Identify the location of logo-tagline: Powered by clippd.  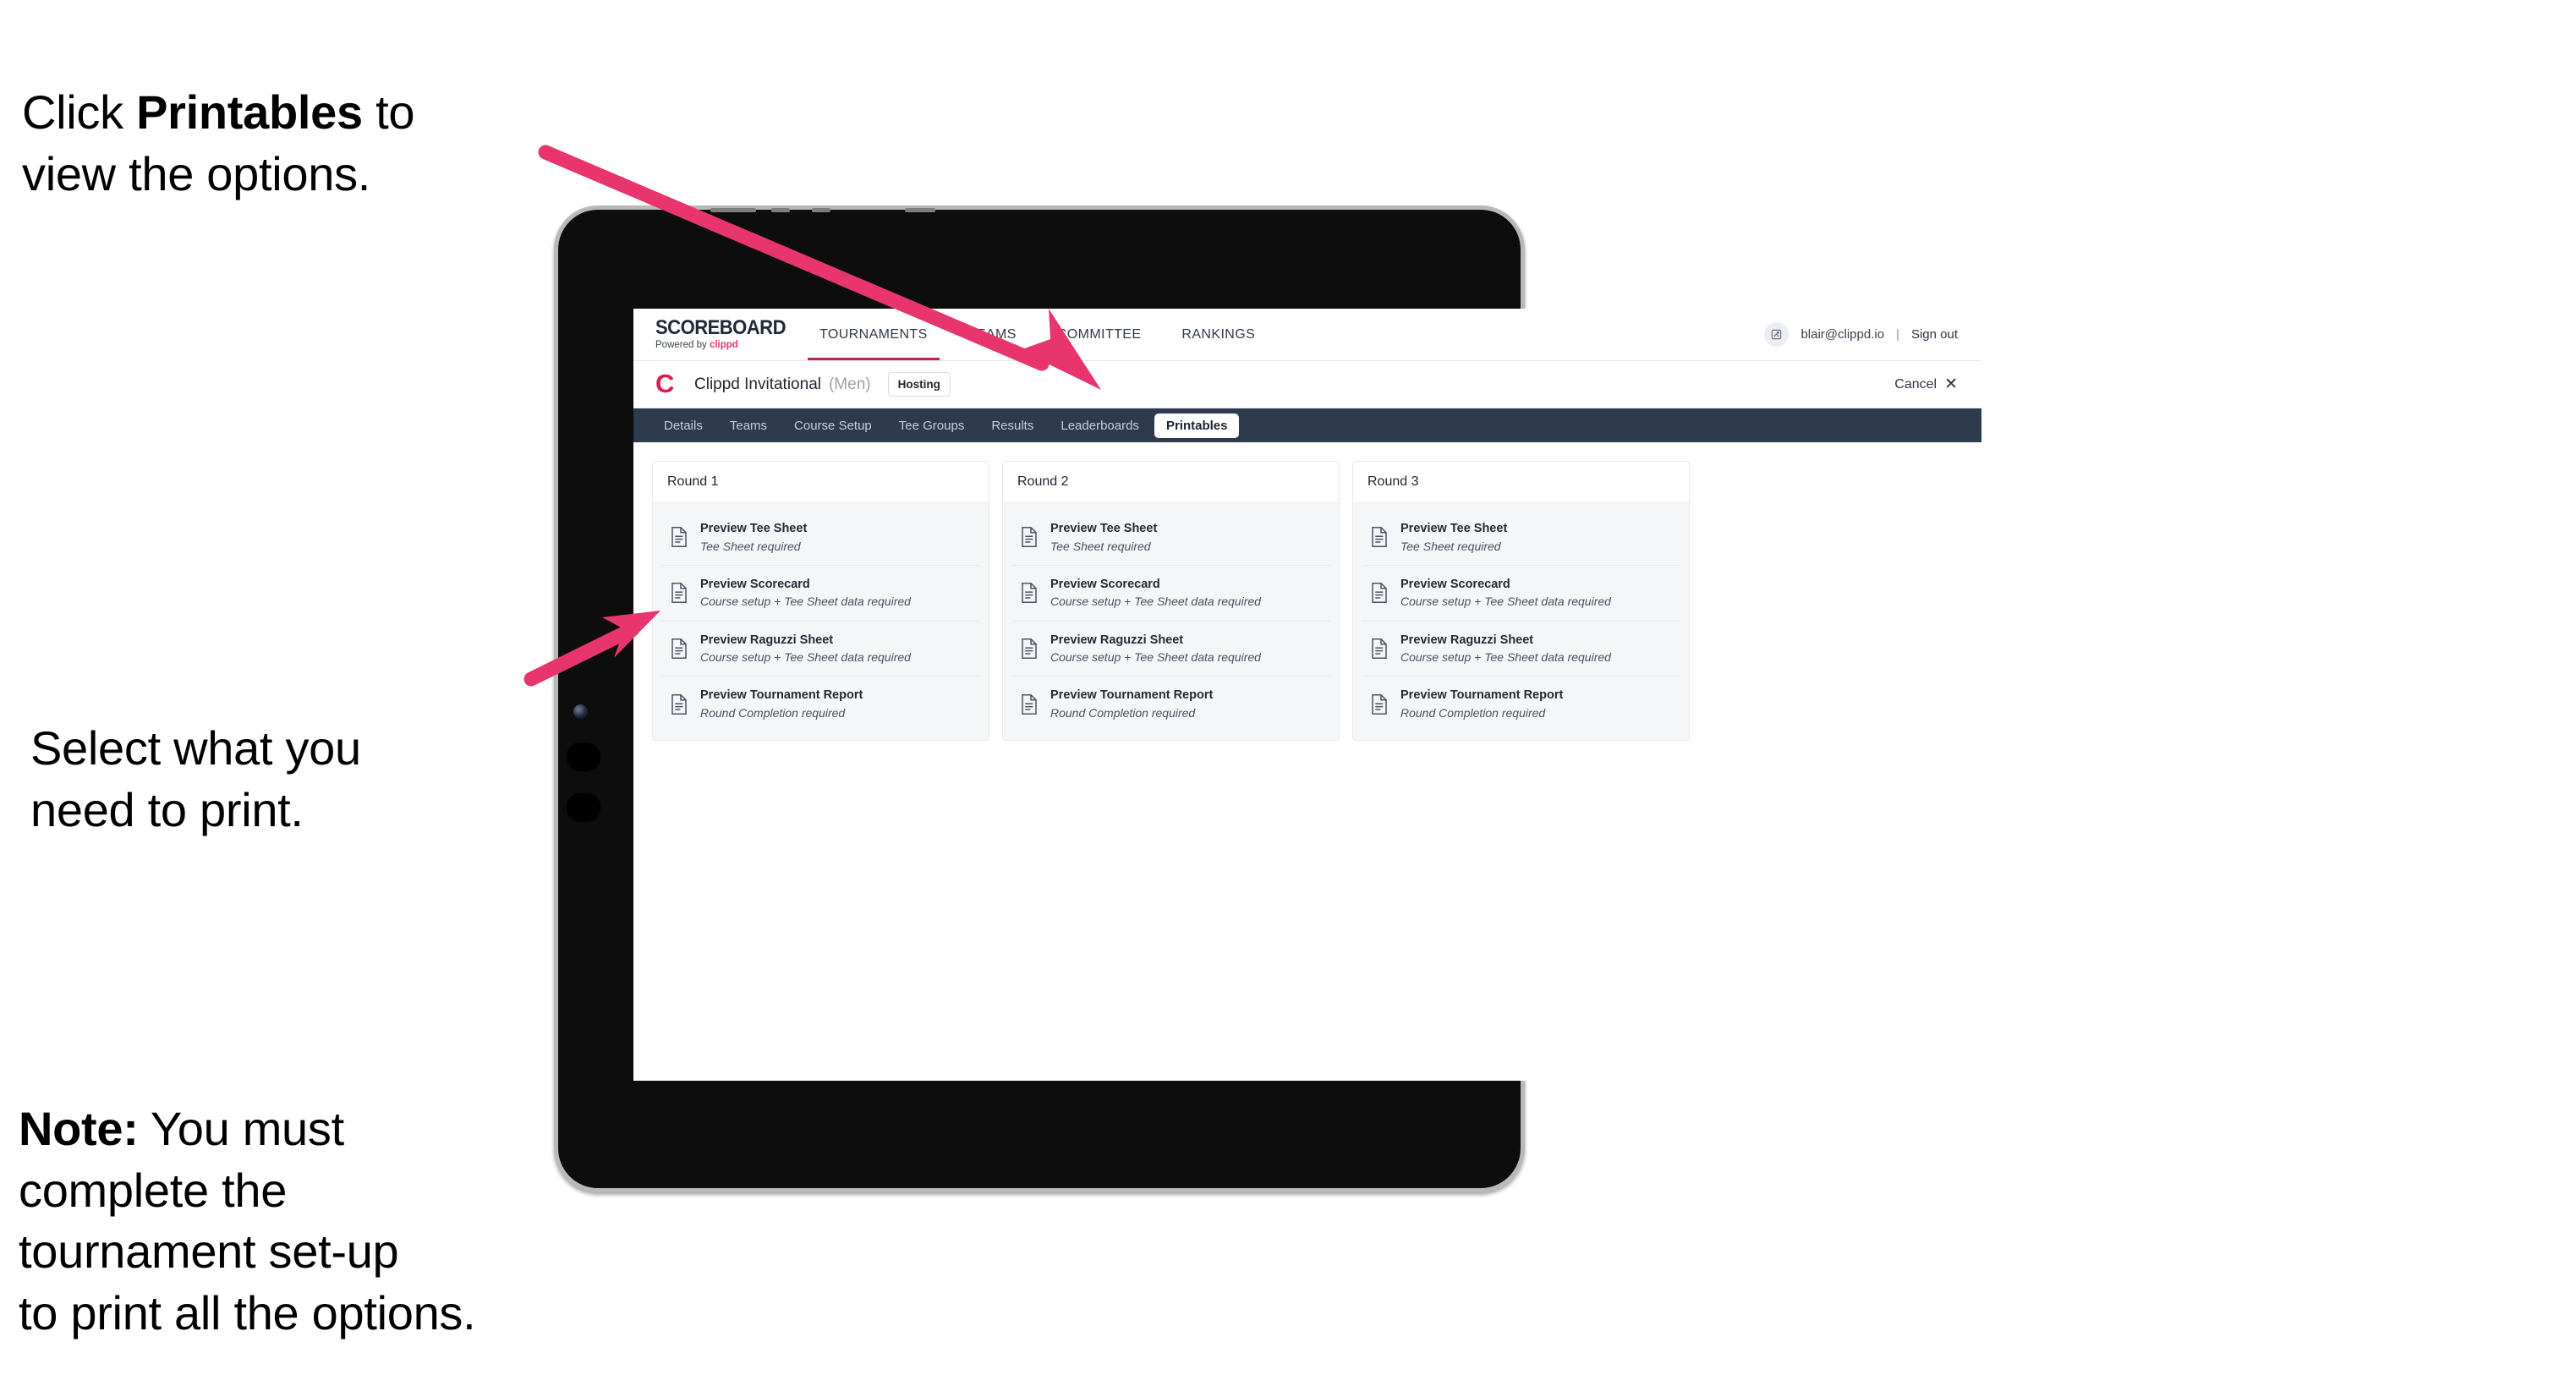
(711, 346).